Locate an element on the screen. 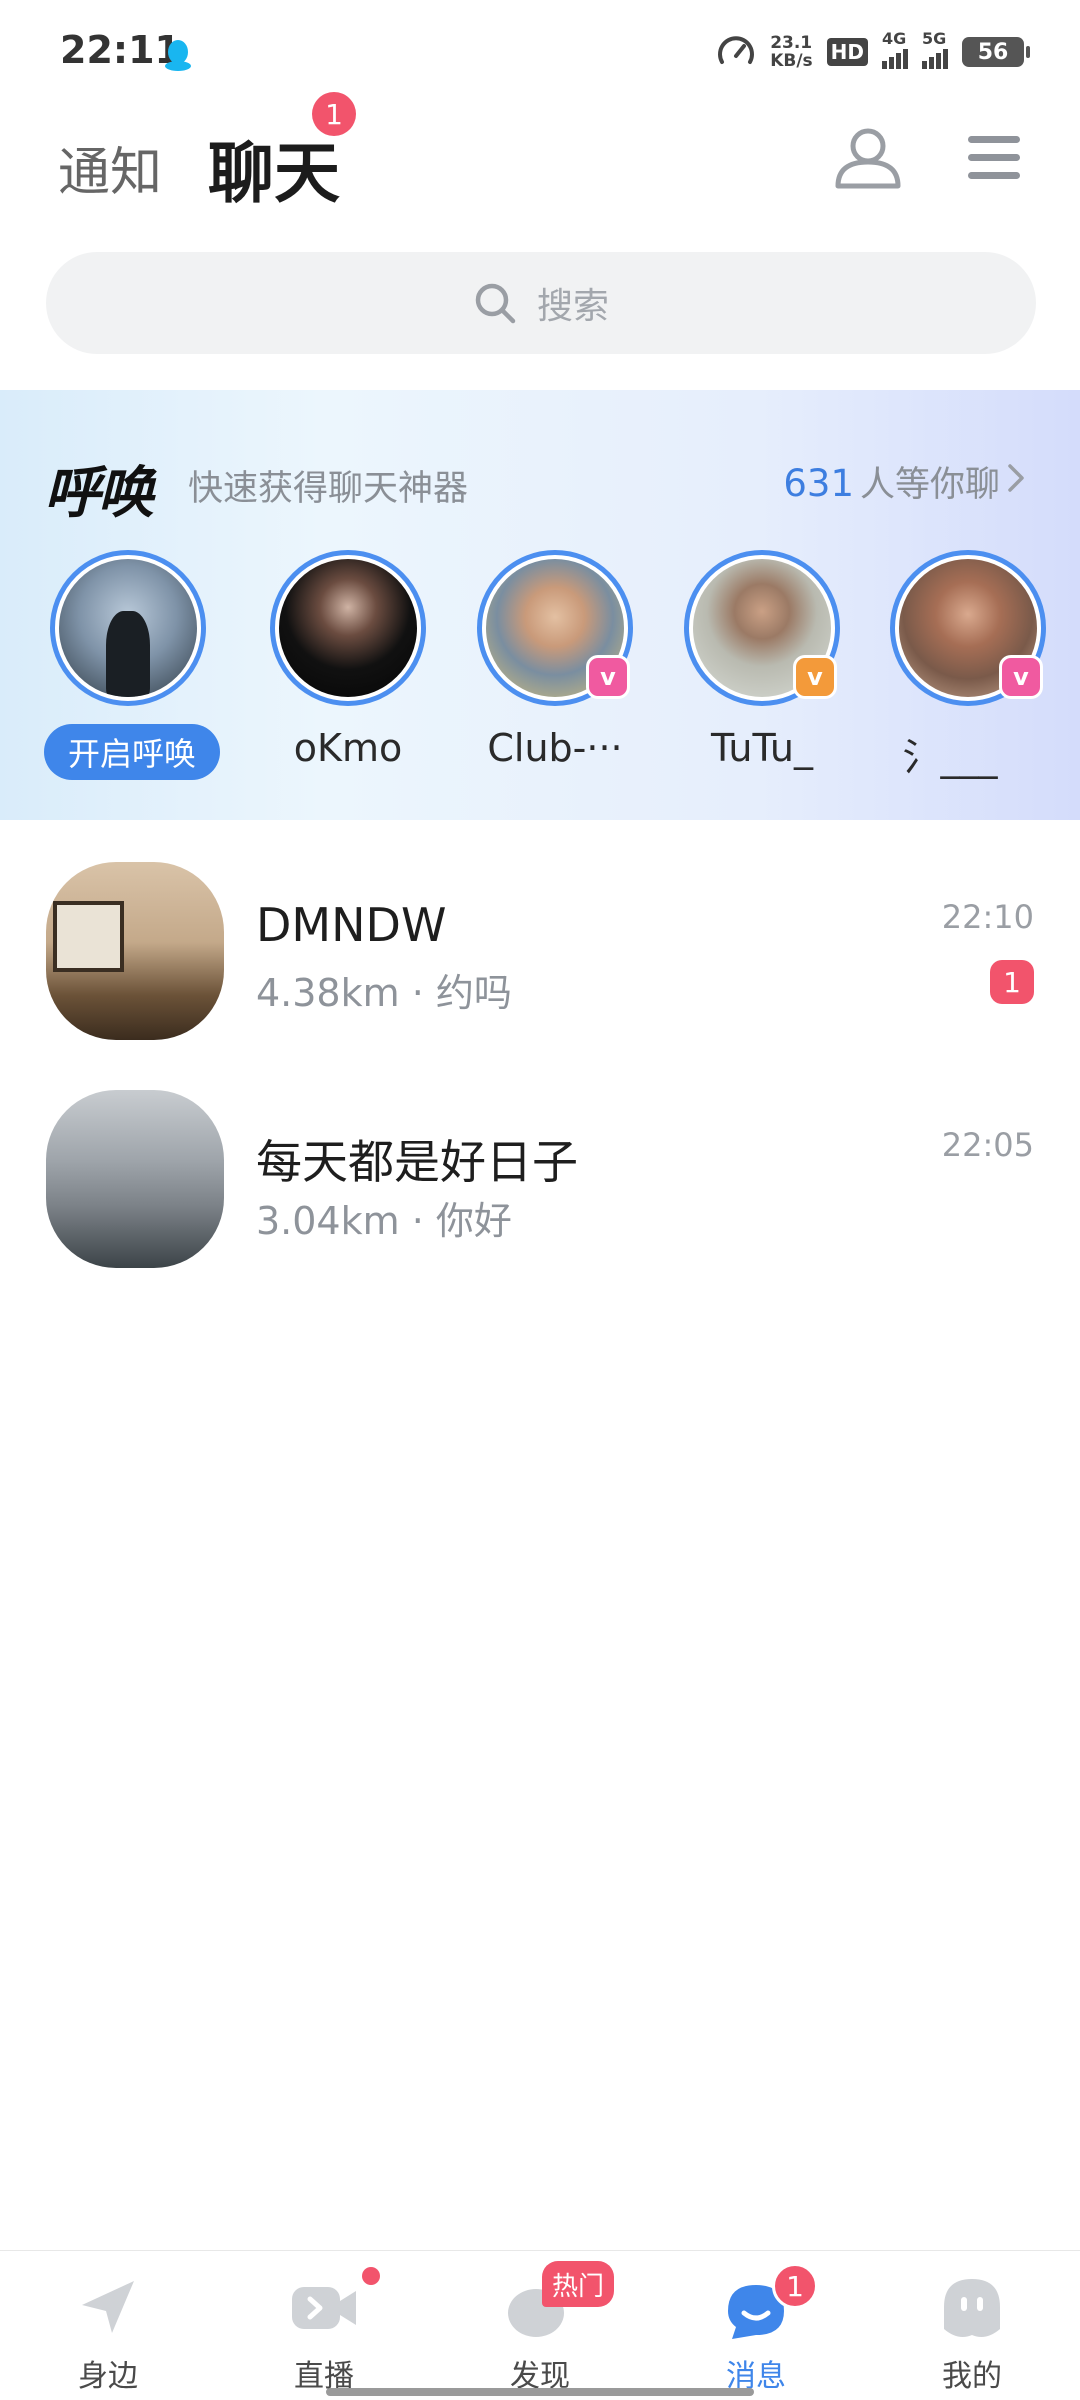 The height and width of the screenshot is (2400, 1080). chat-time: 22:05 is located at coordinates (987, 1145).